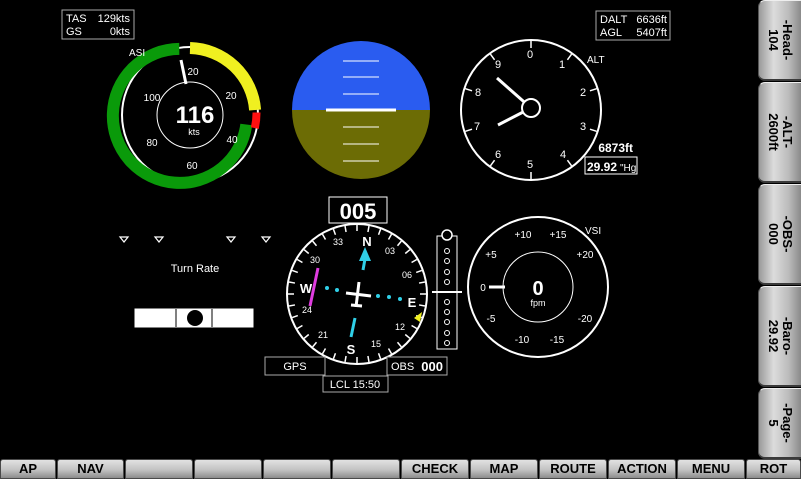 This screenshot has width=801, height=479. I want to click on route-button: ROUTE, so click(573, 469).